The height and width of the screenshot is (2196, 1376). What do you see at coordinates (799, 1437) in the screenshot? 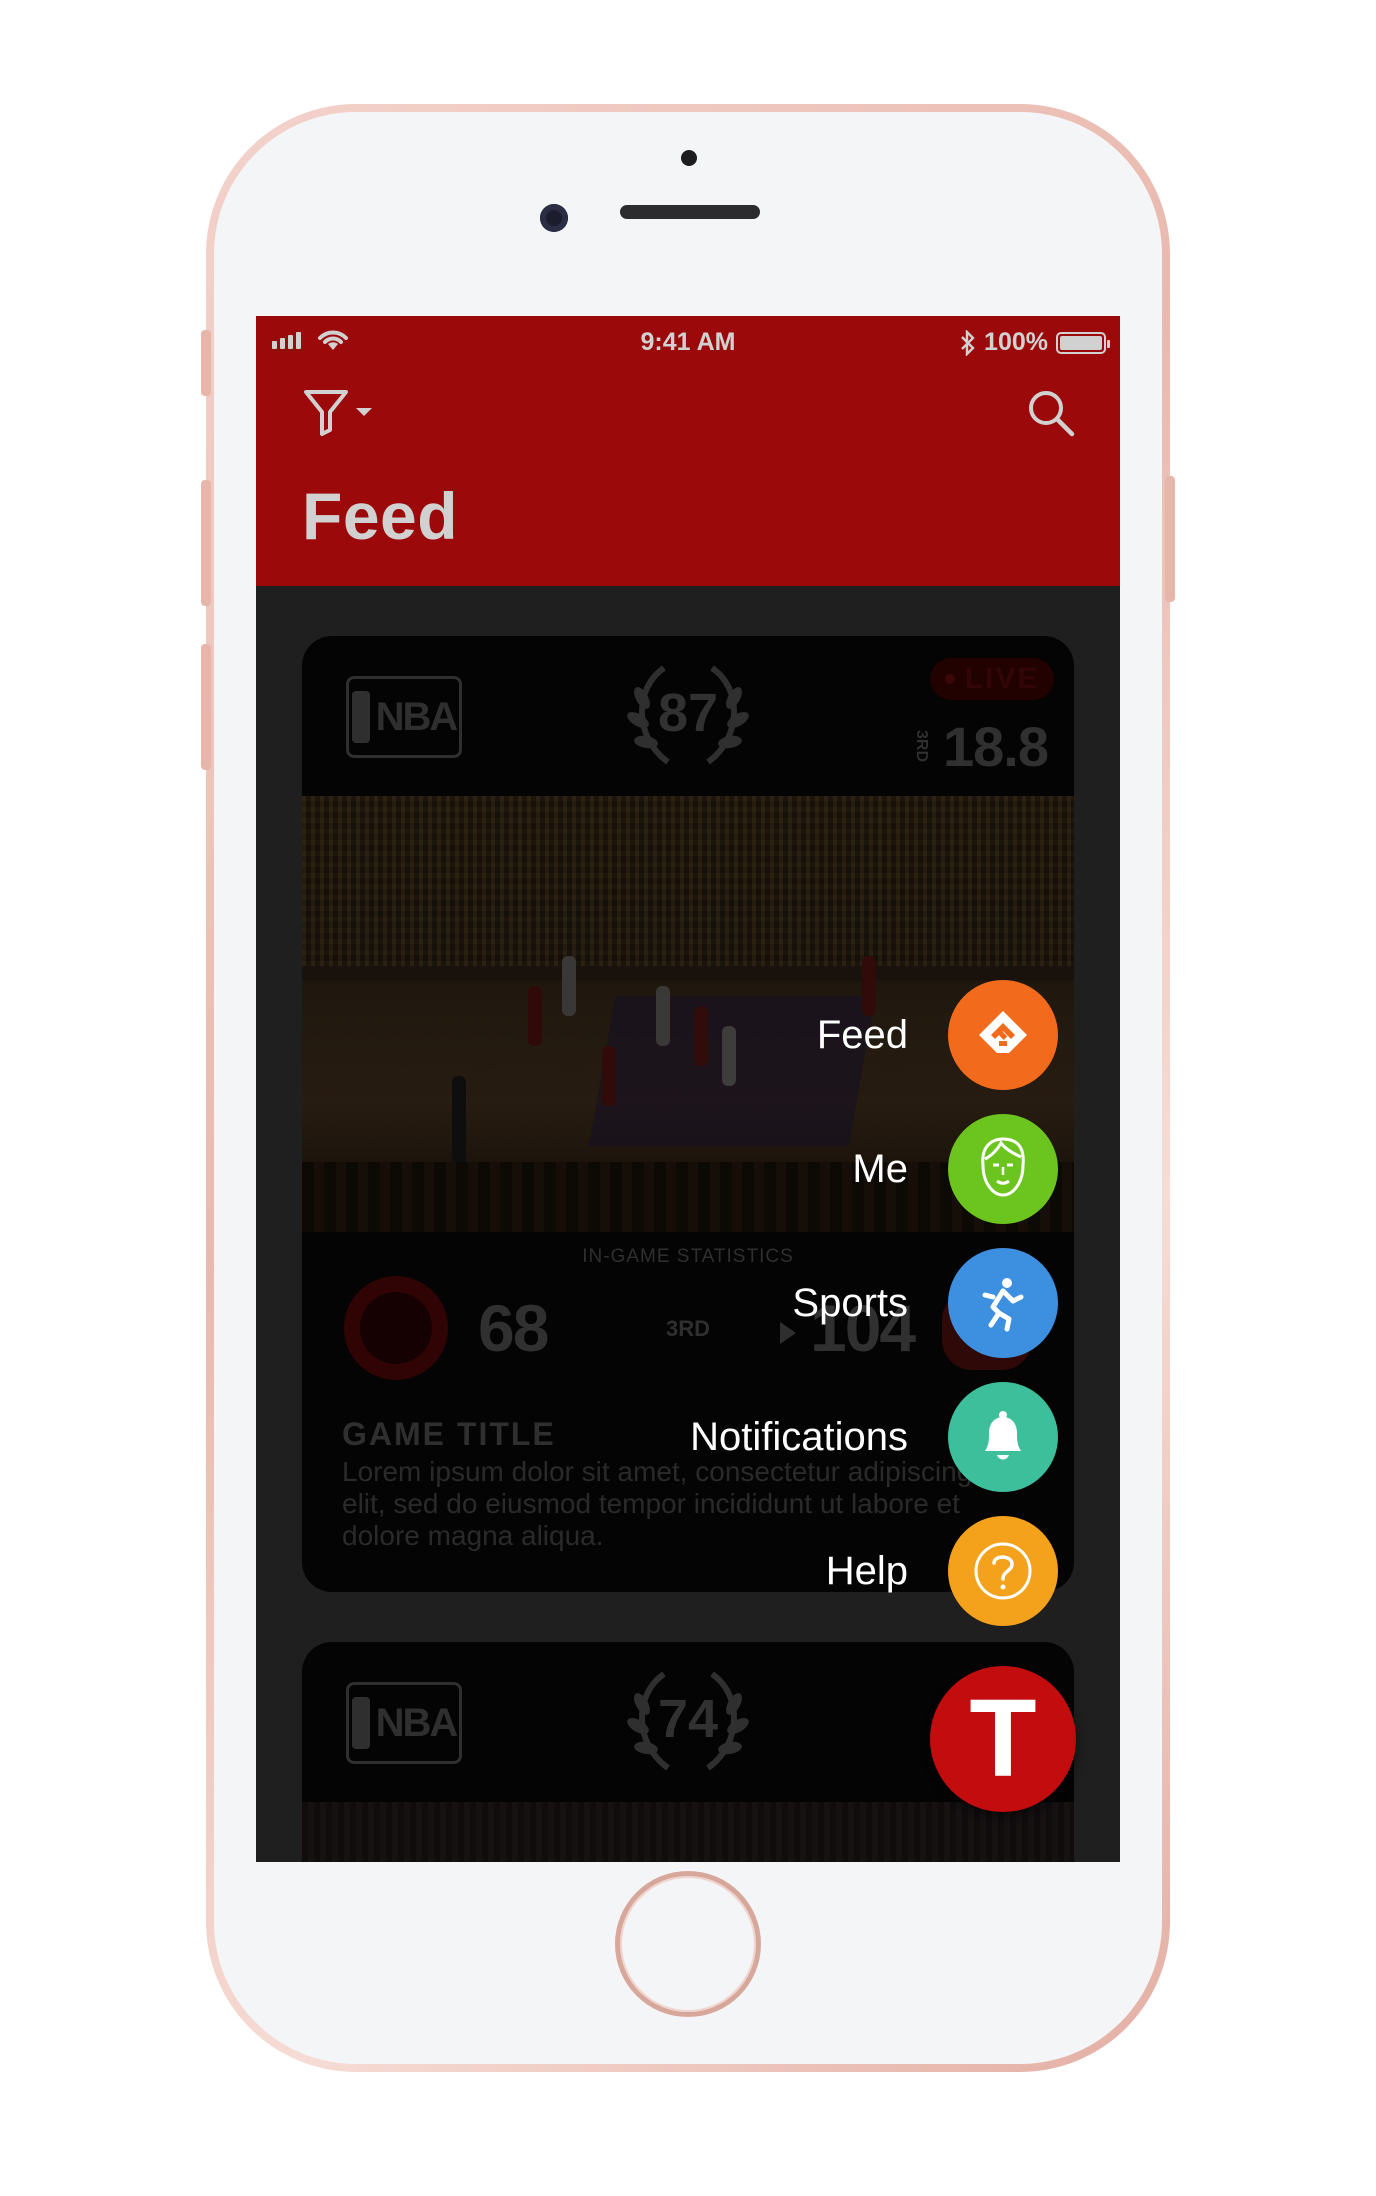
I see `fab-label-notifications: Notifications` at bounding box center [799, 1437].